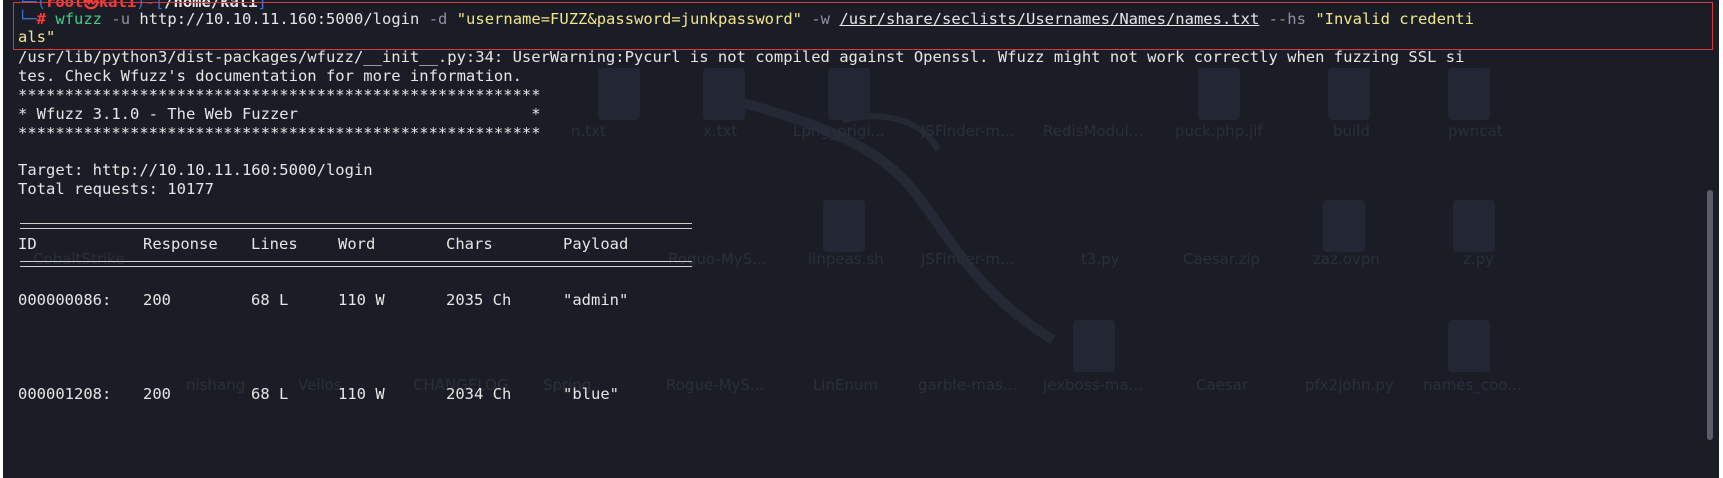 The width and height of the screenshot is (1723, 478). I want to click on desktop-label: nishang, so click(216, 385).